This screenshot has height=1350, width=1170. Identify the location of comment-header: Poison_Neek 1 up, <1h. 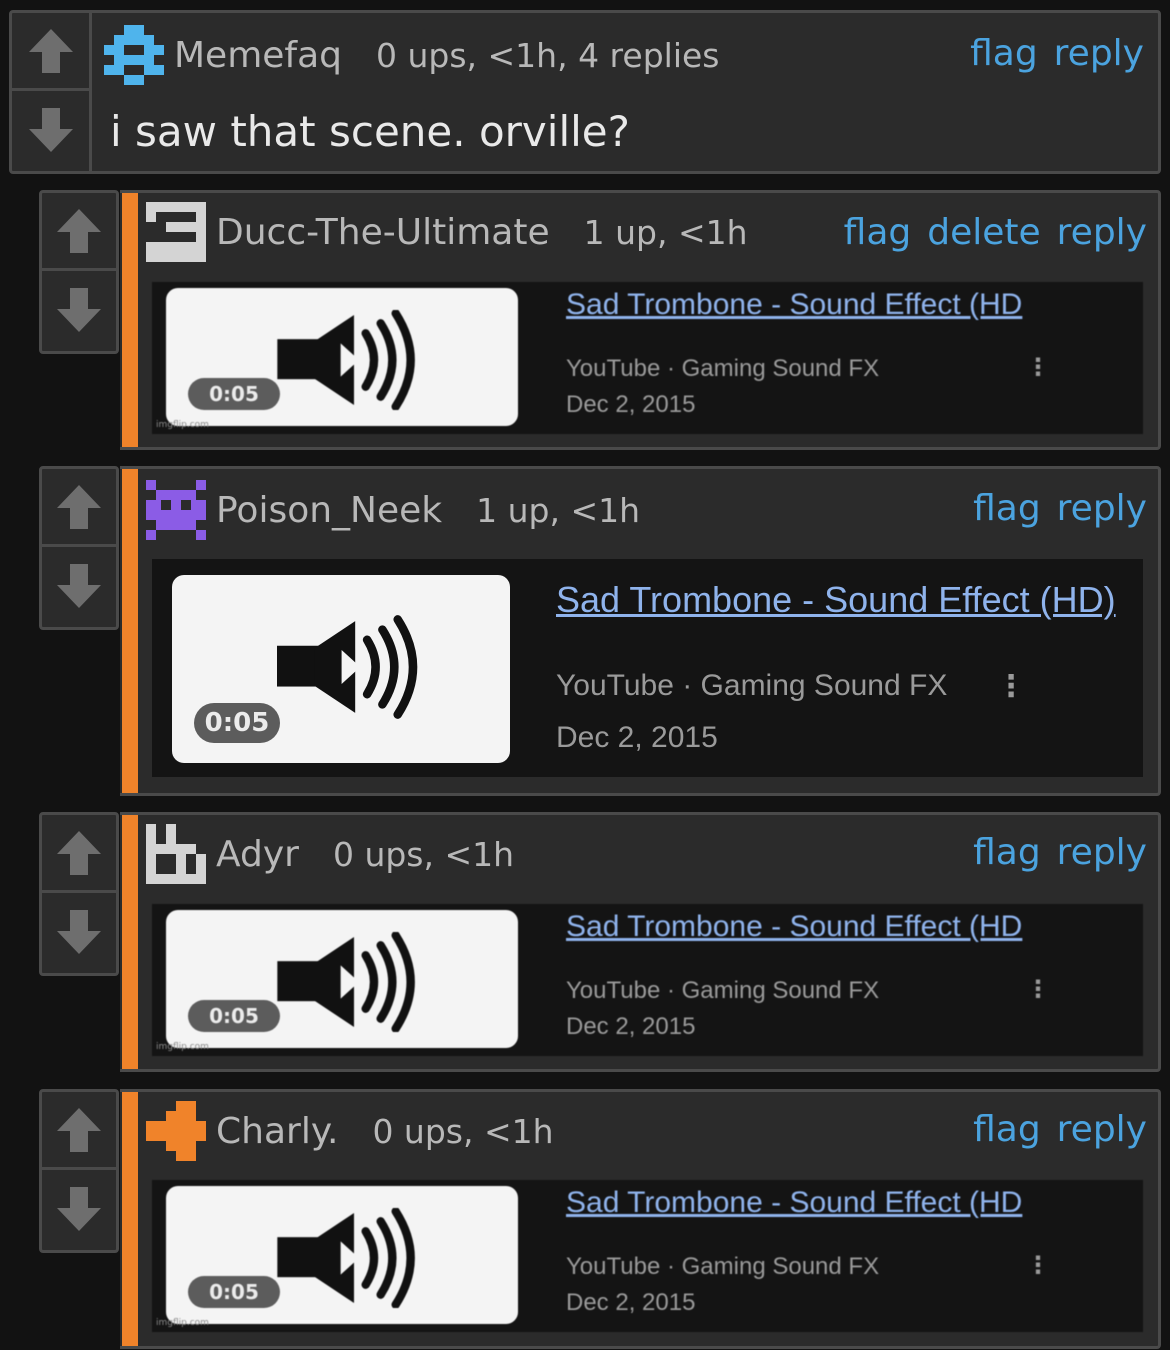
(393, 510).